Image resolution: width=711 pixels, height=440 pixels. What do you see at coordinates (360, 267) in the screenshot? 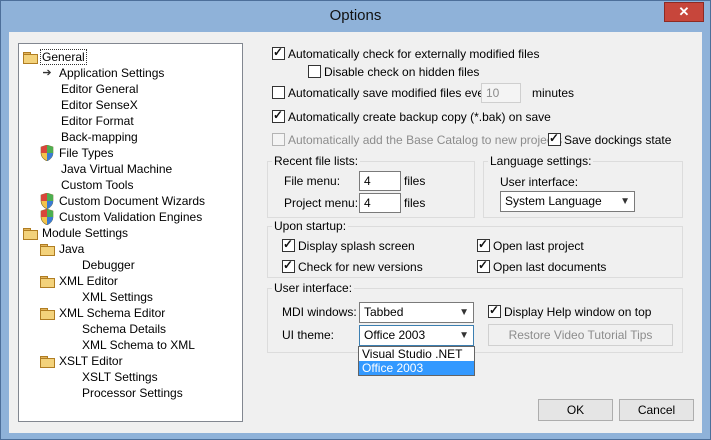
I see `check-versions-label: Check for new versions` at bounding box center [360, 267].